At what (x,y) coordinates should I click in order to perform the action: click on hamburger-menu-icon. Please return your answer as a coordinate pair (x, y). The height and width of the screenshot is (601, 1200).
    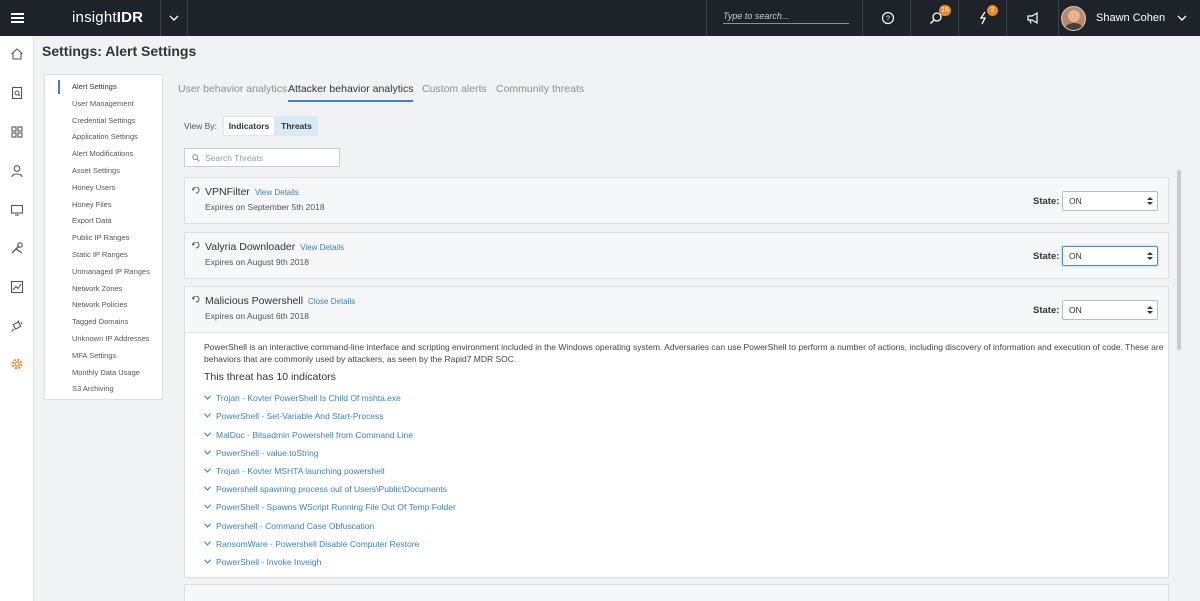
    Looking at the image, I should click on (17, 18).